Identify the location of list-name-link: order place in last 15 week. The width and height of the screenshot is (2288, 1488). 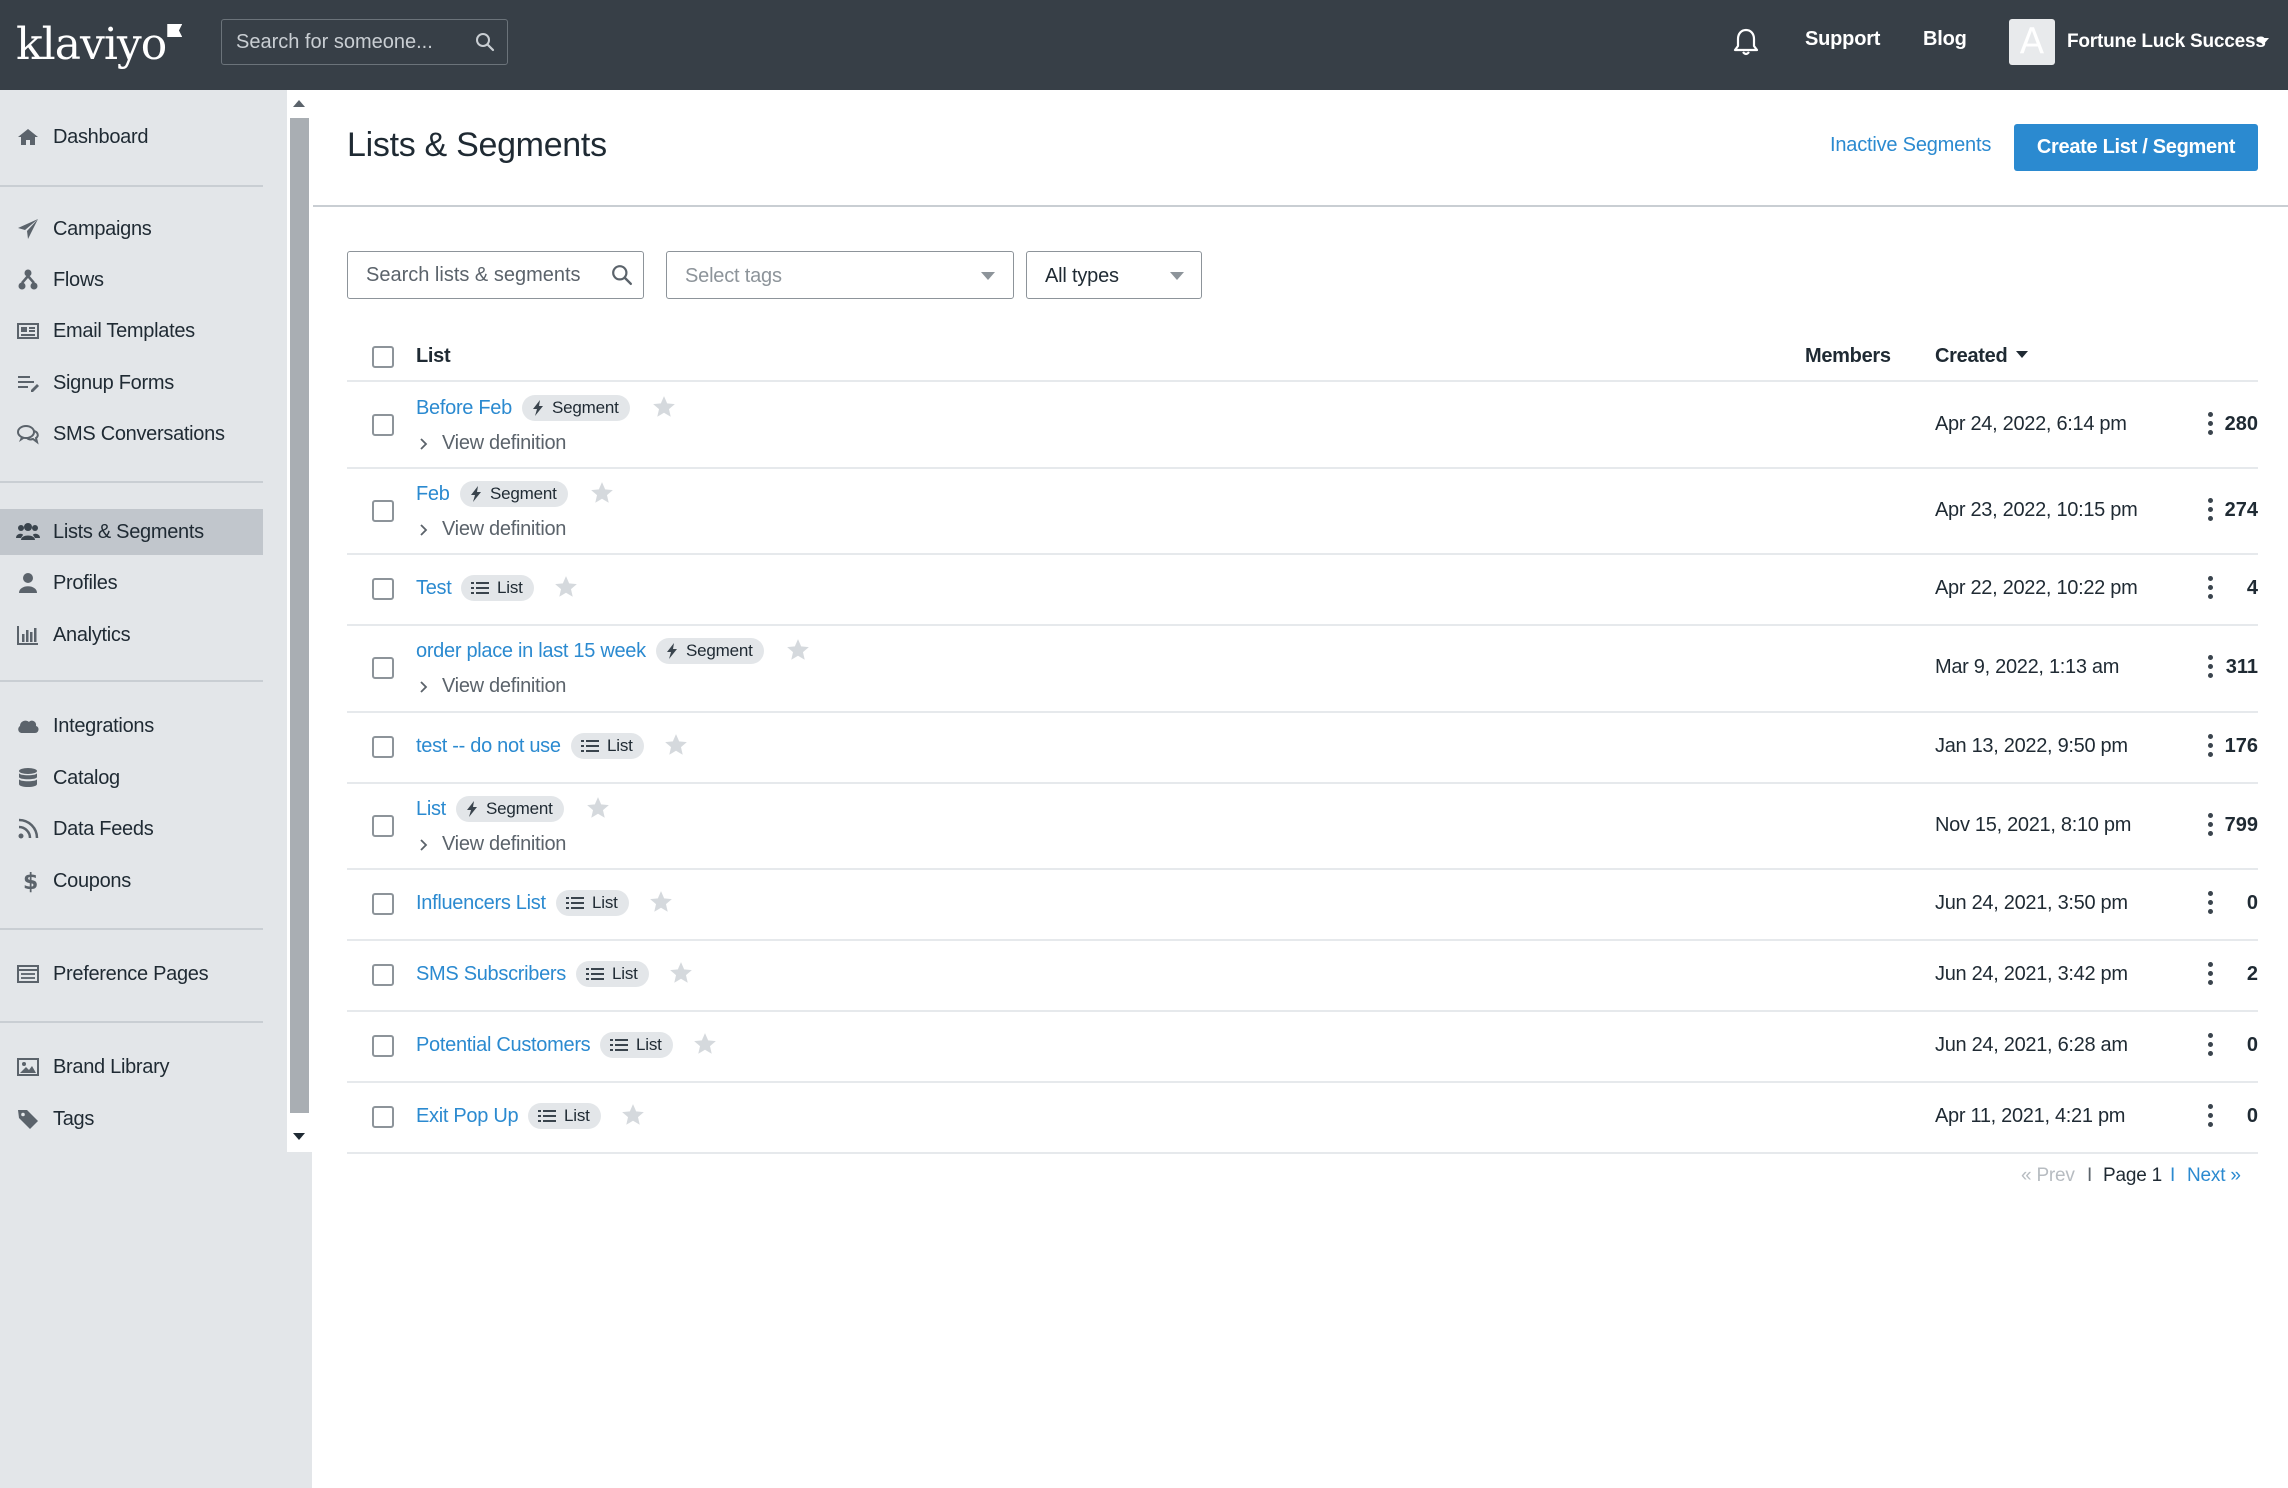
(531, 651).